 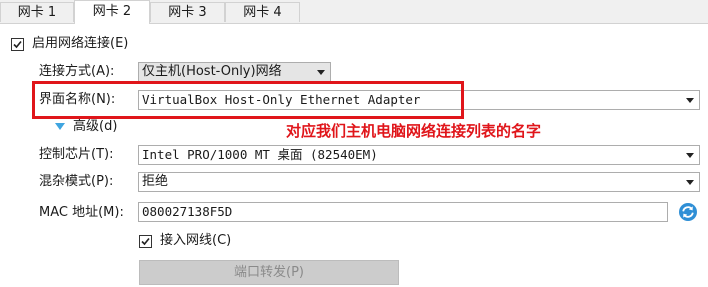 I want to click on adapter-name-select: VirtualBox Host-Only Ethernet Adapter, so click(x=419, y=100).